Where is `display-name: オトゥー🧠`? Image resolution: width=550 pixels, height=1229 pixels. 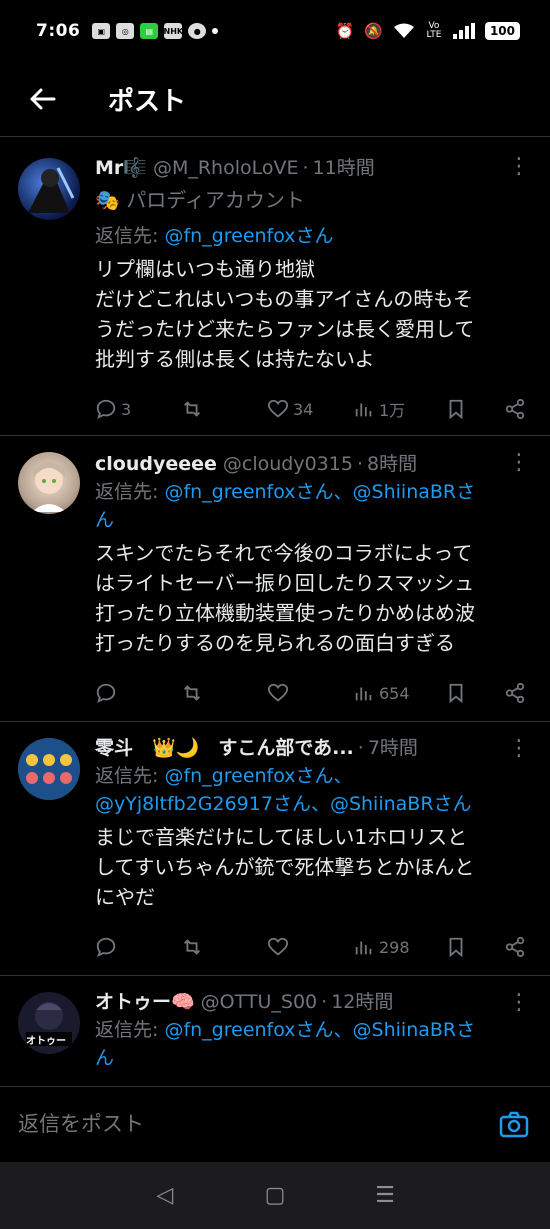
display-name: オトゥー🧠 is located at coordinates (145, 1002).